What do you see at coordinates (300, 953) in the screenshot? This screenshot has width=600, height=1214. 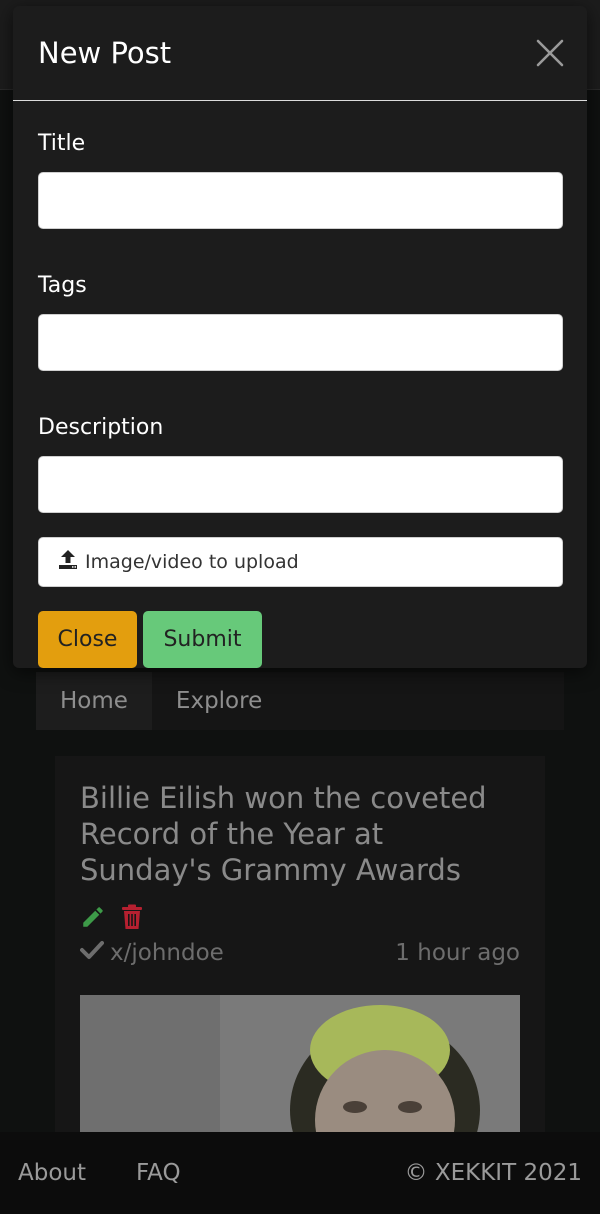 I see `post-meta: x/johndoe 1 hour ago` at bounding box center [300, 953].